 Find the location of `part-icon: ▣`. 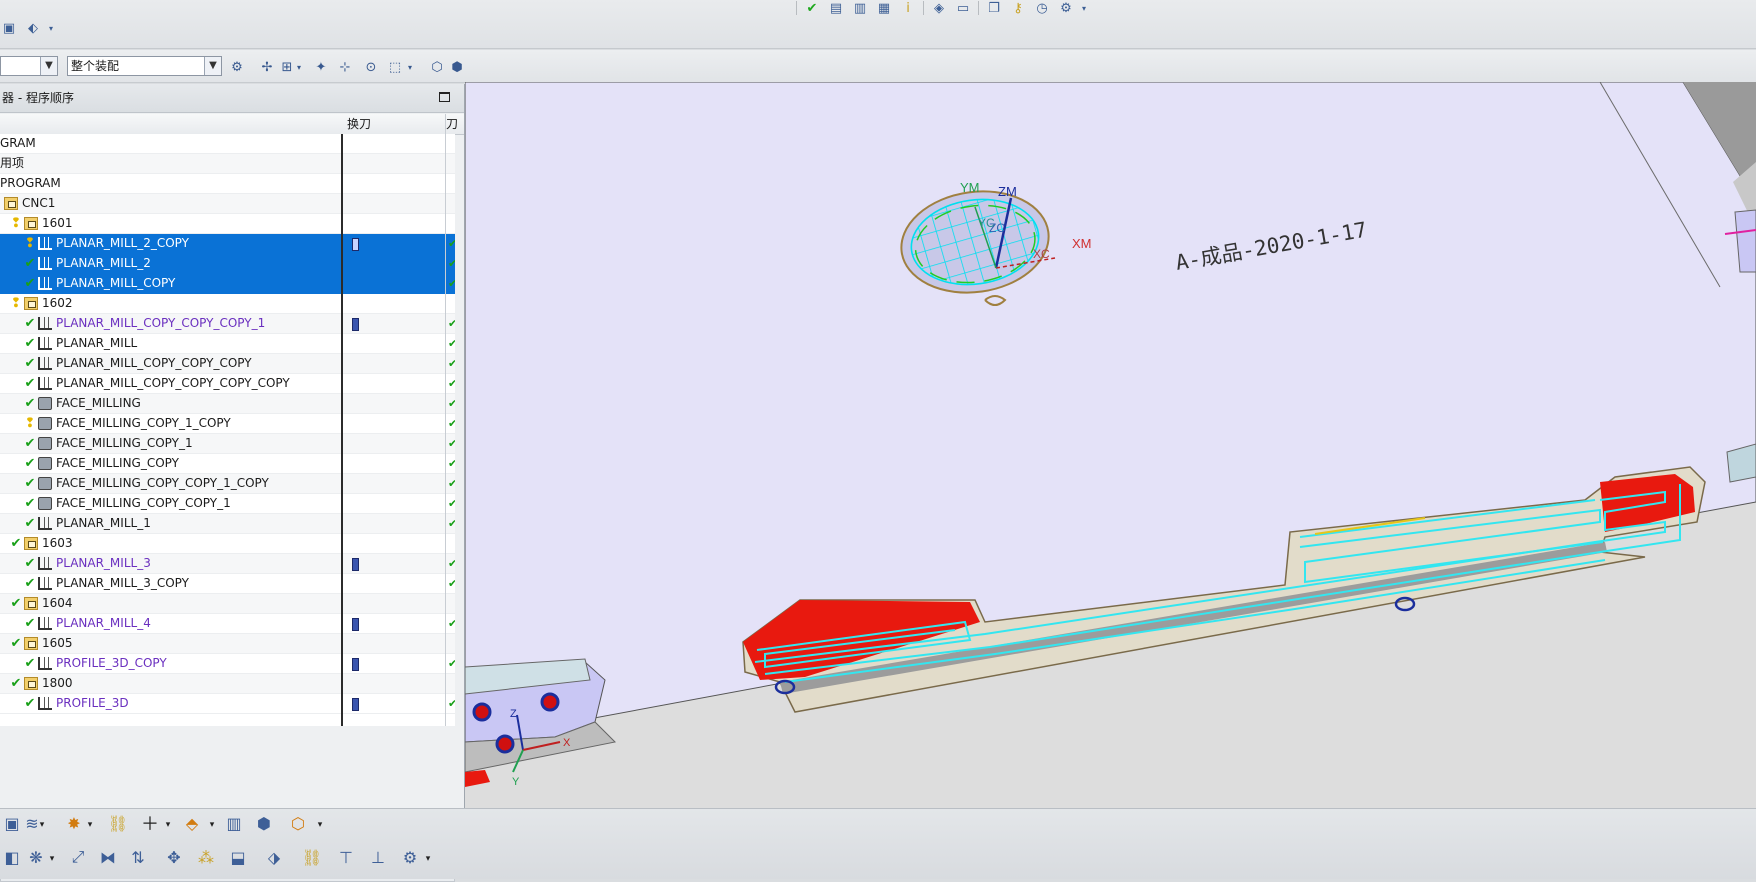

part-icon: ▣ is located at coordinates (9, 28).